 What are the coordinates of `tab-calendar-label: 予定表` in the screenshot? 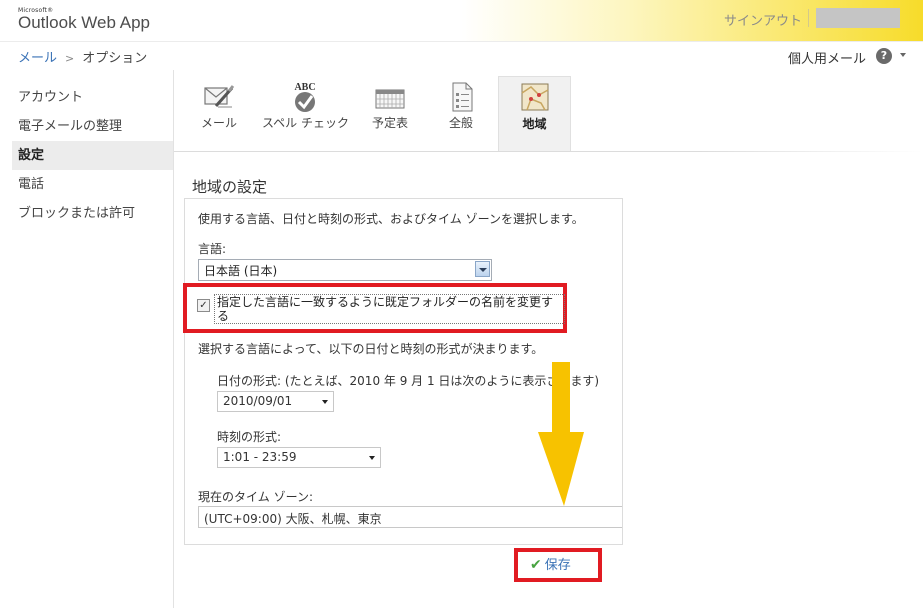 It's located at (389, 123).